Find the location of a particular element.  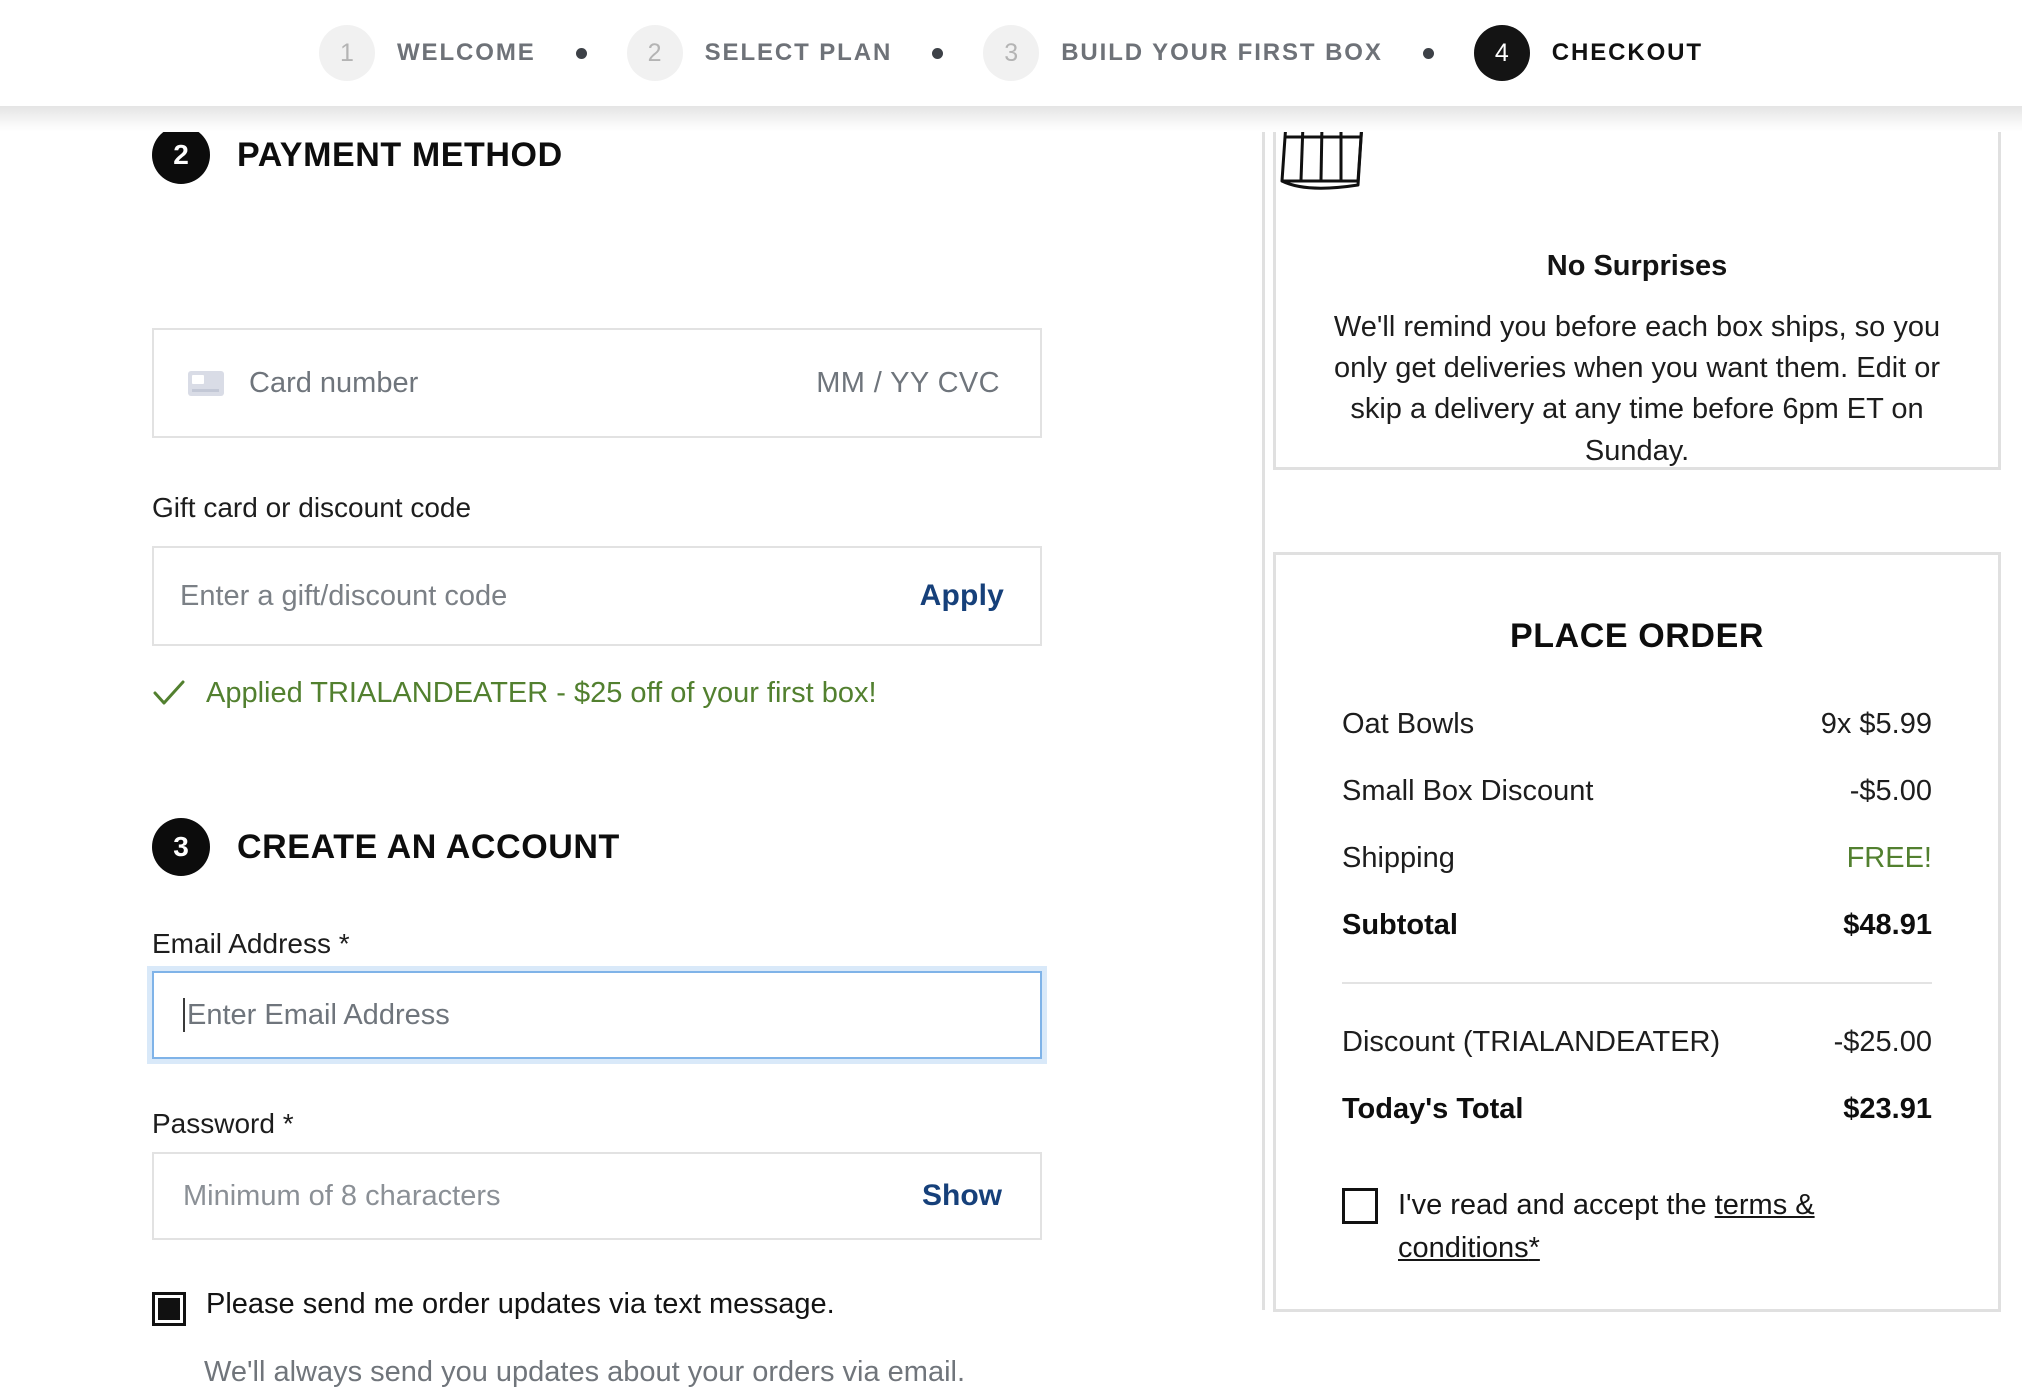

progress-step-checkout: 4 CHECKOUT is located at coordinates (1588, 53).